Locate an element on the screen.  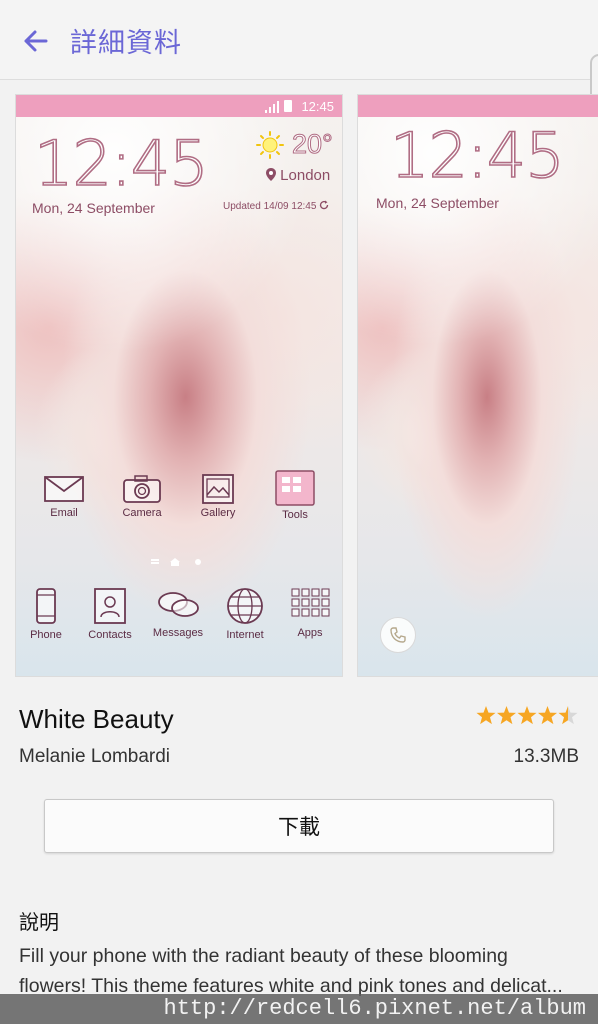
app-camera: Camera is located at coordinates (142, 496).